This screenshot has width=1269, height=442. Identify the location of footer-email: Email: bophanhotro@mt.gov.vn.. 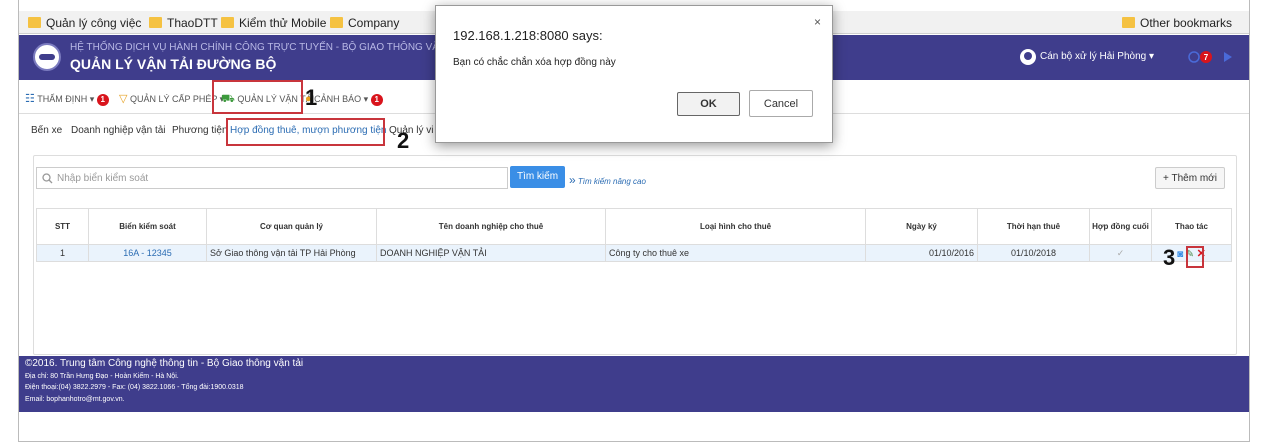
(75, 399).